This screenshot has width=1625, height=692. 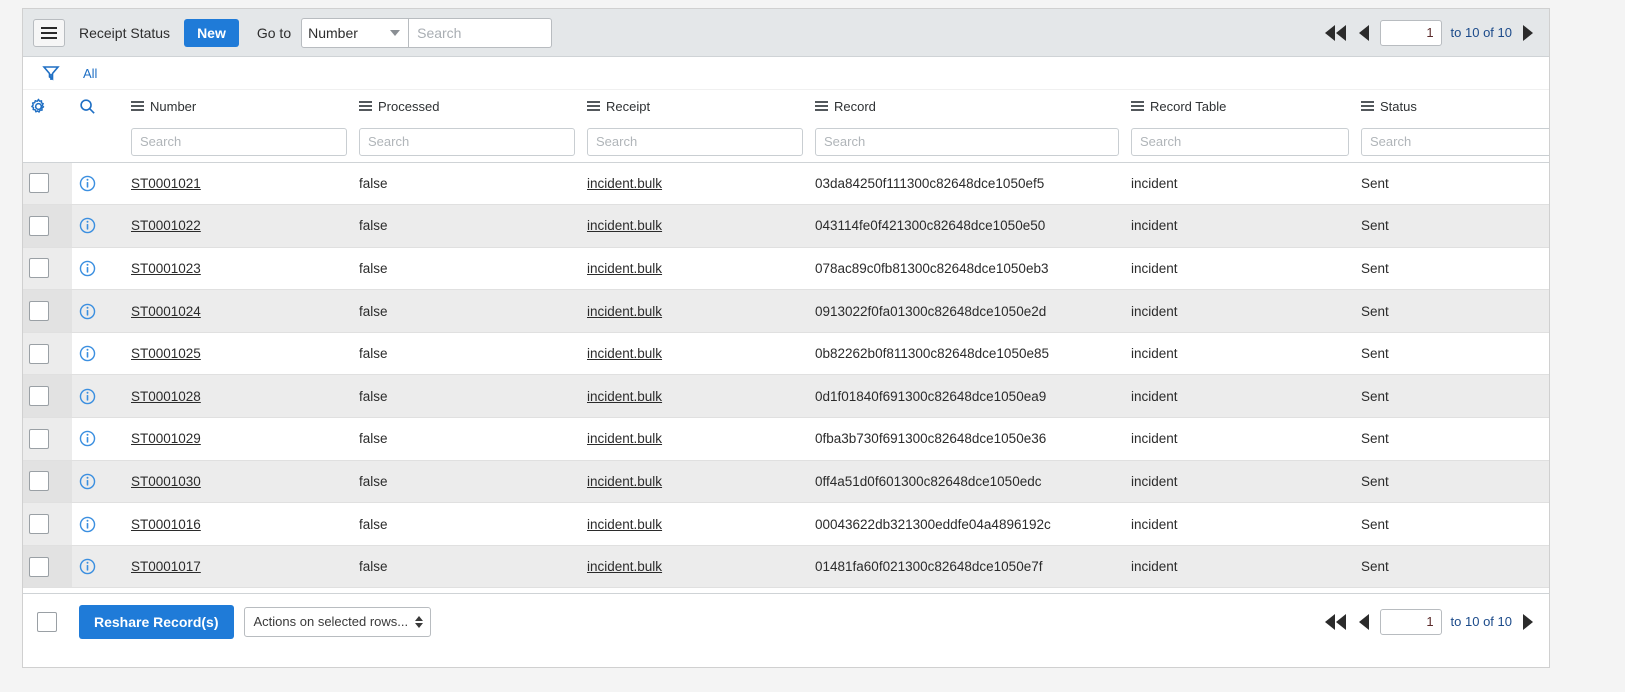 What do you see at coordinates (101, 106) in the screenshot?
I see `search-icon` at bounding box center [101, 106].